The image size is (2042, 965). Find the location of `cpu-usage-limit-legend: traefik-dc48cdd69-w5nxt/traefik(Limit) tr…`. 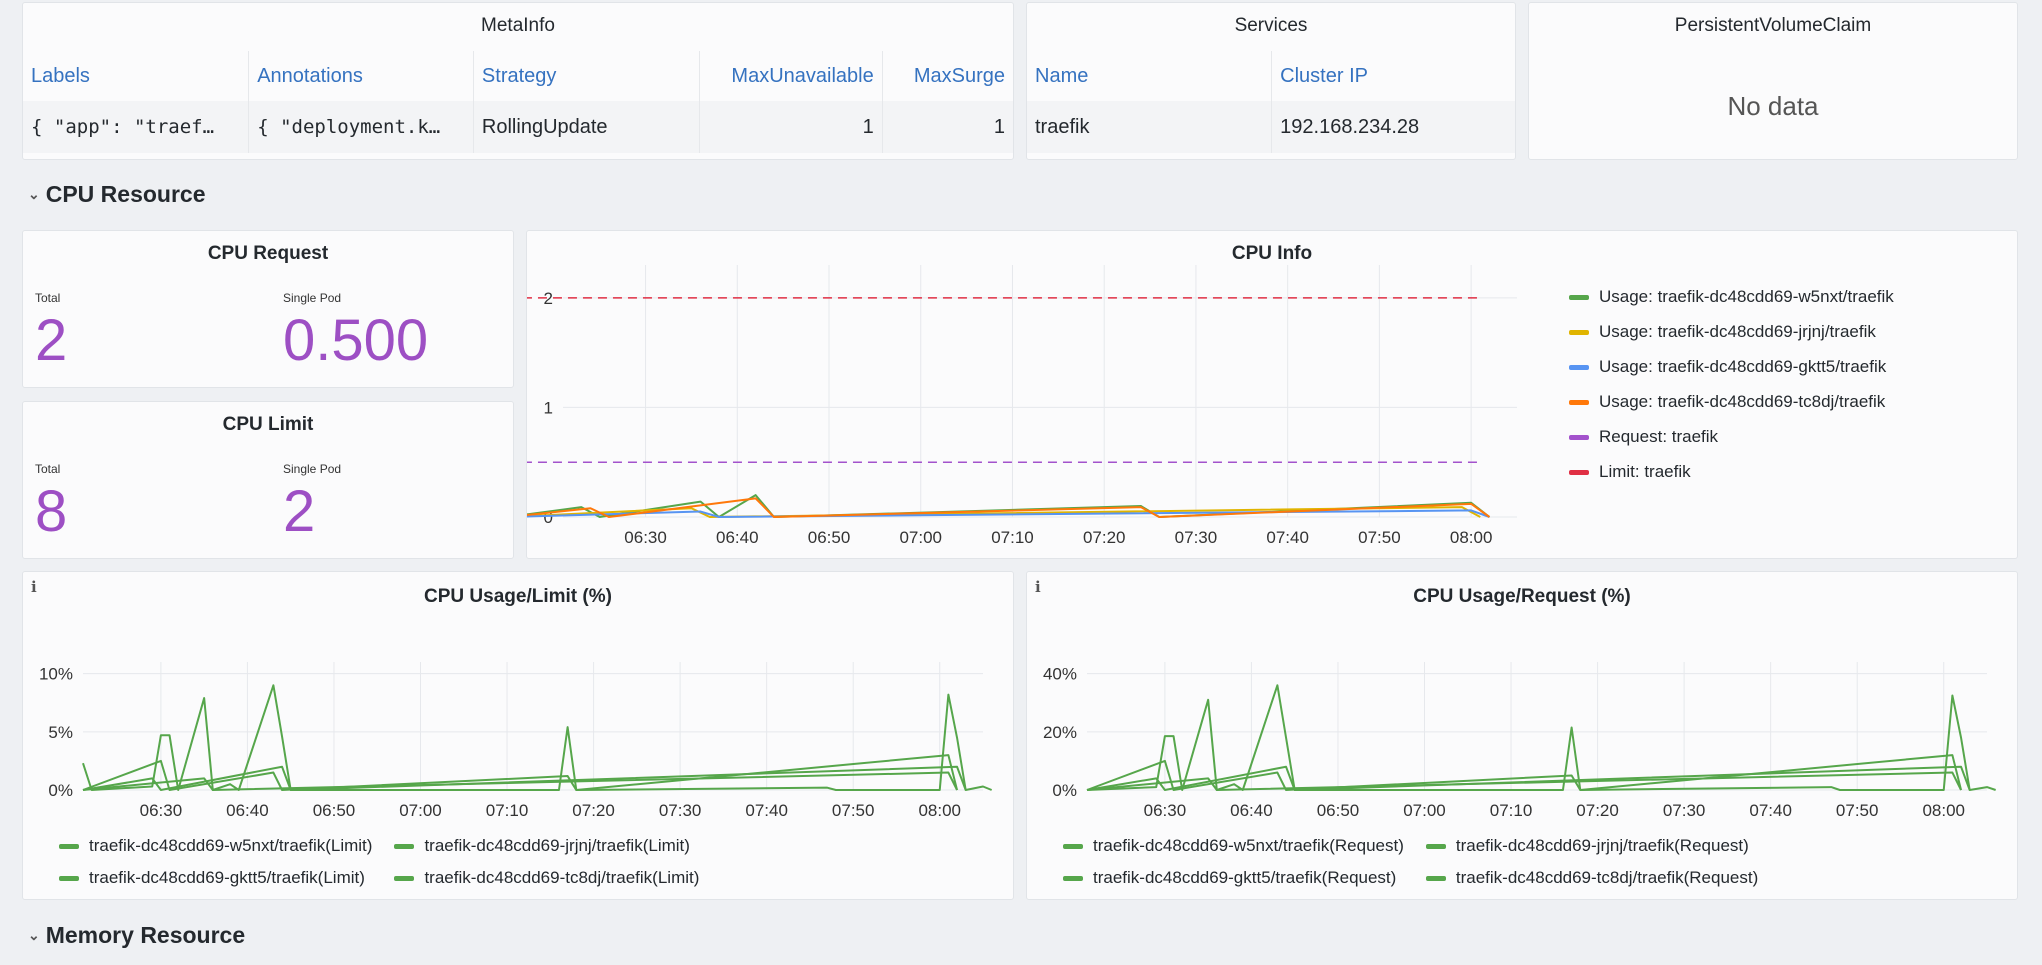

cpu-usage-limit-legend: traefik-dc48cdd69-w5nxt/traefik(Limit) tr… is located at coordinates (379, 862).